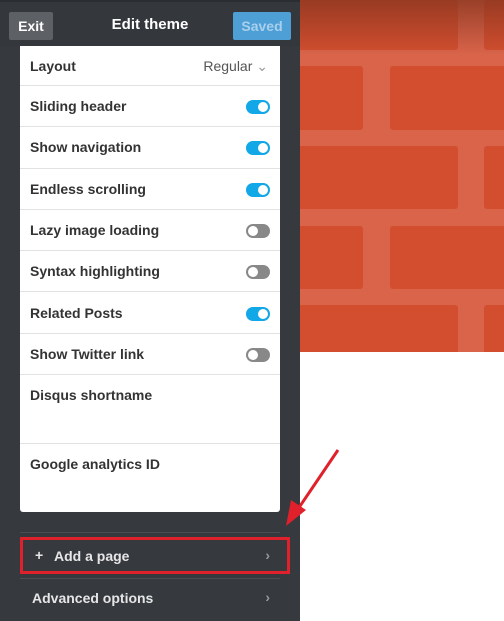 The image size is (504, 621). What do you see at coordinates (313, 487) in the screenshot?
I see `red-arrow-annotation` at bounding box center [313, 487].